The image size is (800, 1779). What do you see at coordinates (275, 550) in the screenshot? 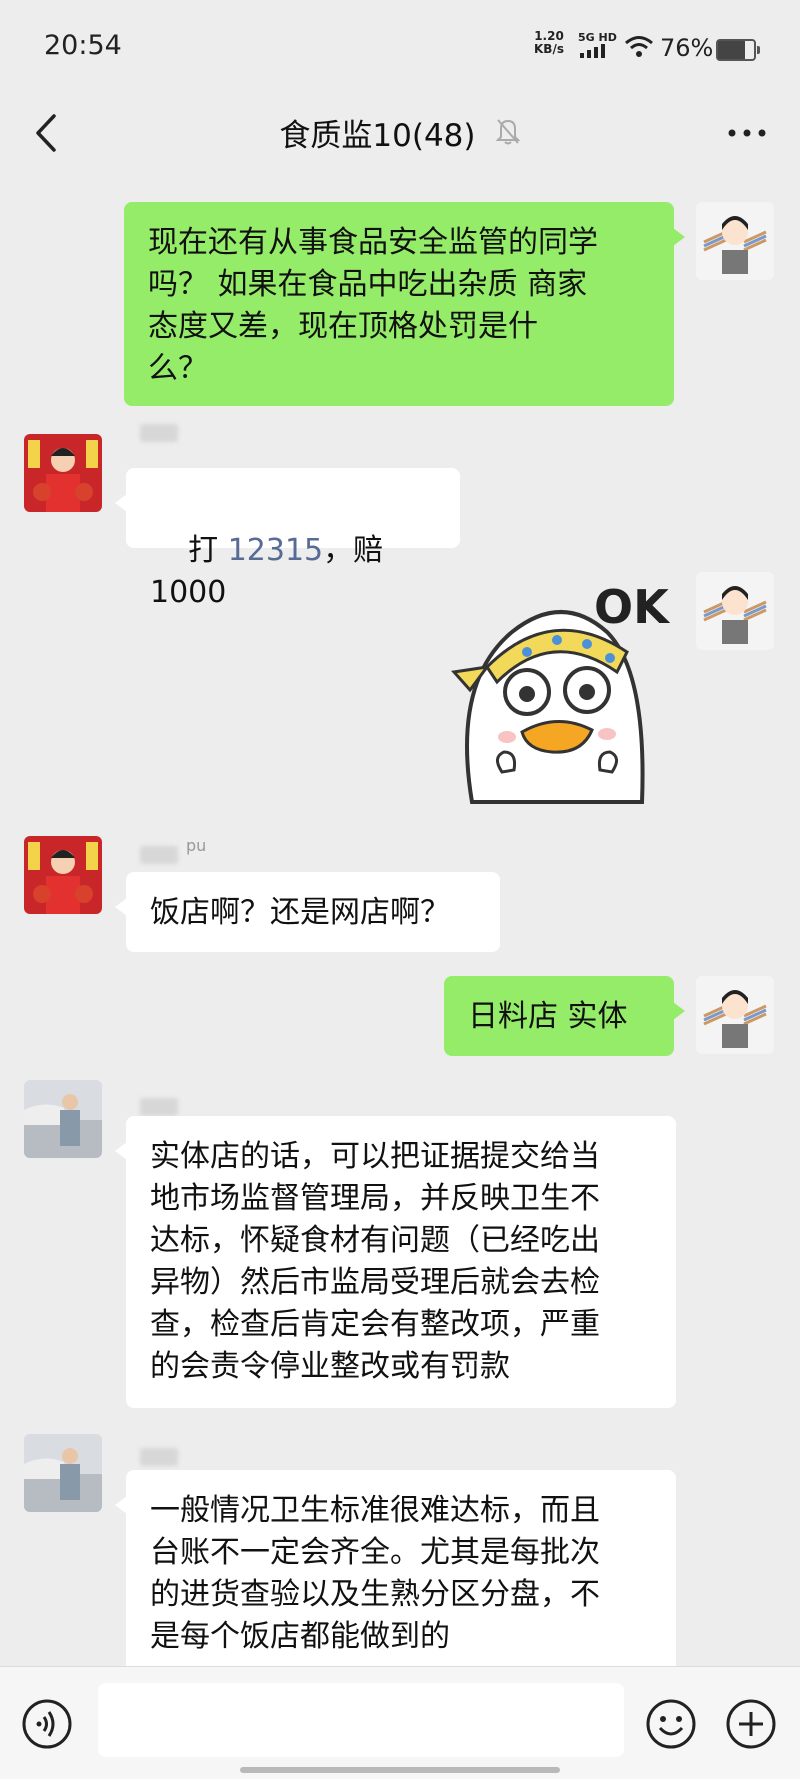
I see `phone-link: 12315` at bounding box center [275, 550].